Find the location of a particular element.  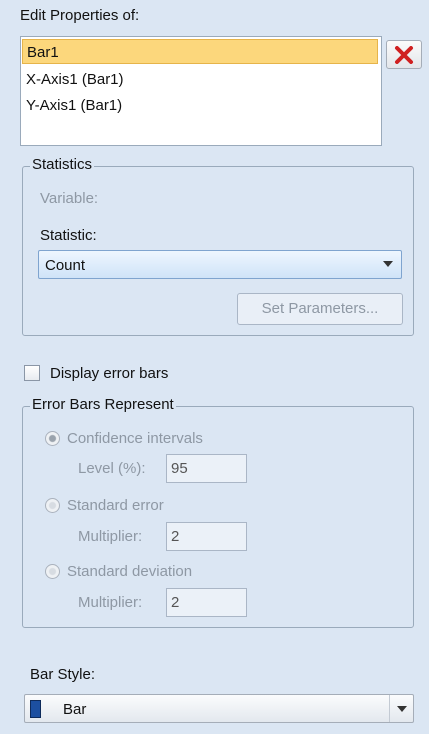

se-multiplier-input: 2 is located at coordinates (206, 536).